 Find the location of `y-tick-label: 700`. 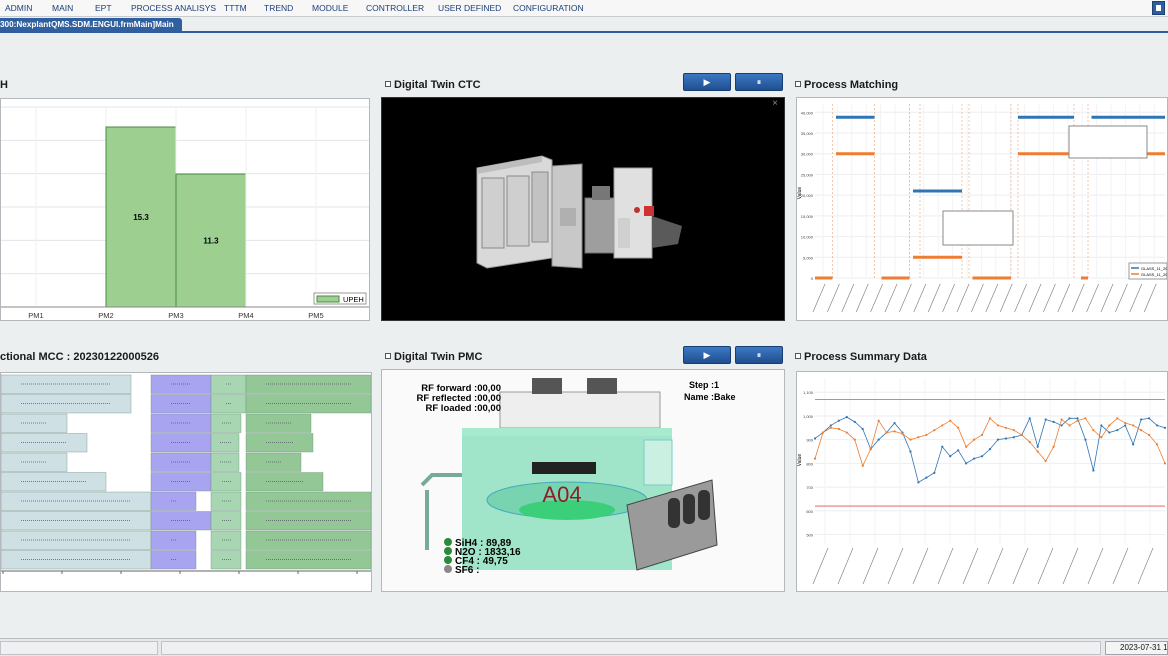

y-tick-label: 700 is located at coordinates (809, 487).